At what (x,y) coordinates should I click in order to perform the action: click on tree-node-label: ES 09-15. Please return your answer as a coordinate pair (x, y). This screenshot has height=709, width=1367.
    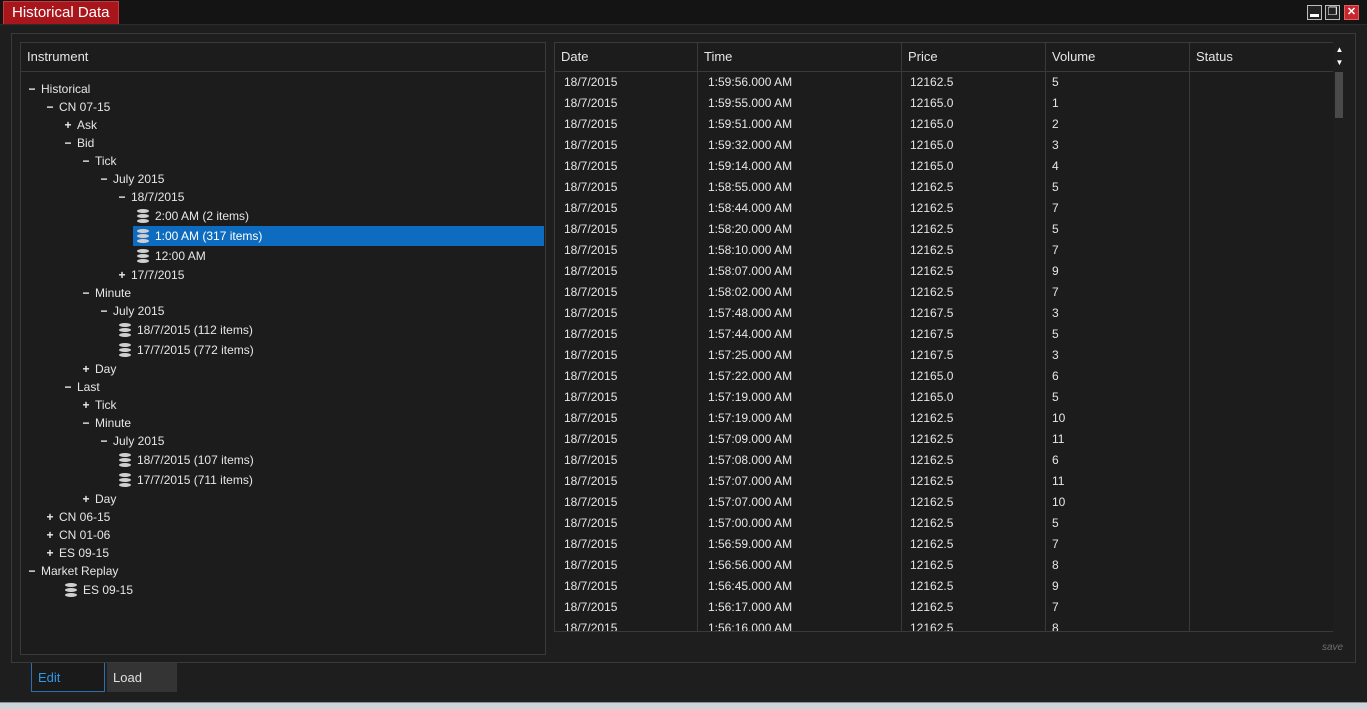
    Looking at the image, I should click on (84, 553).